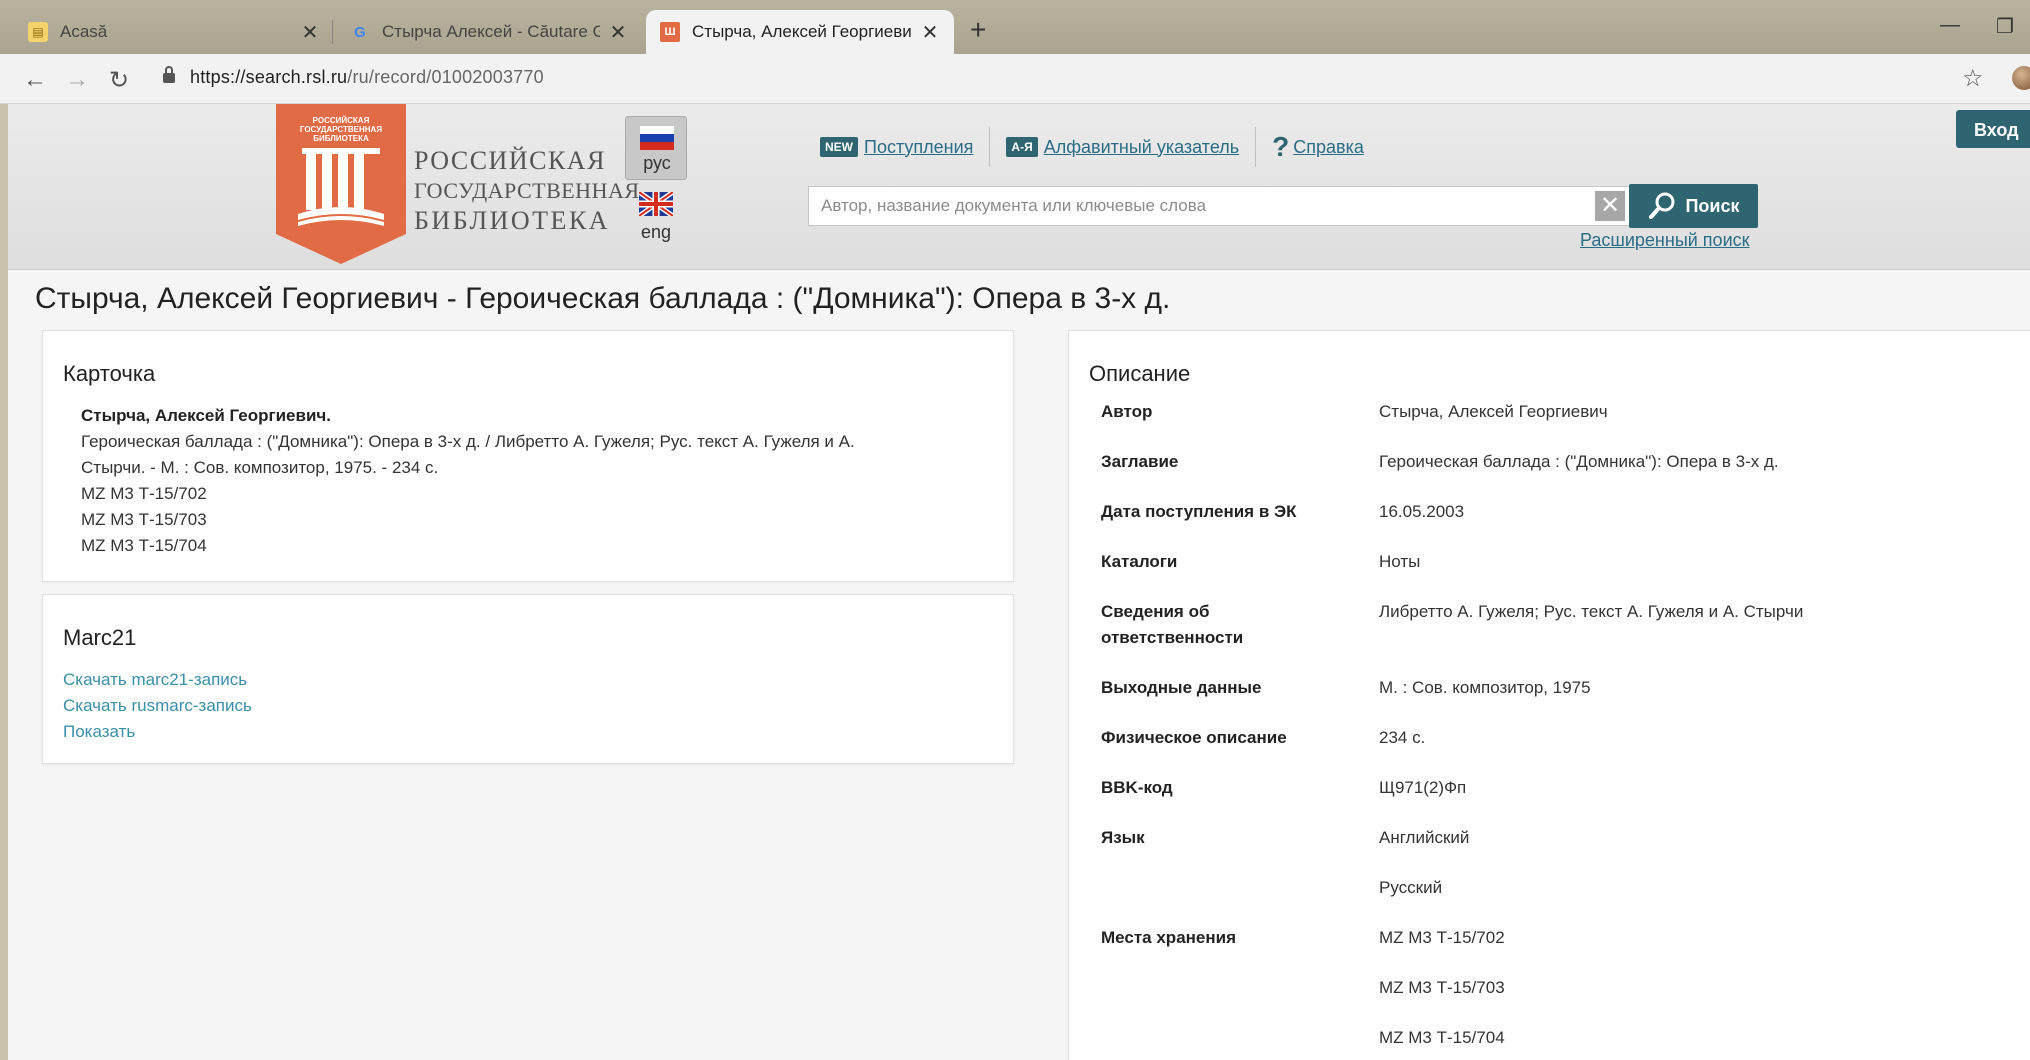 The image size is (2030, 1060). I want to click on search-field: ✕, so click(1219, 206).